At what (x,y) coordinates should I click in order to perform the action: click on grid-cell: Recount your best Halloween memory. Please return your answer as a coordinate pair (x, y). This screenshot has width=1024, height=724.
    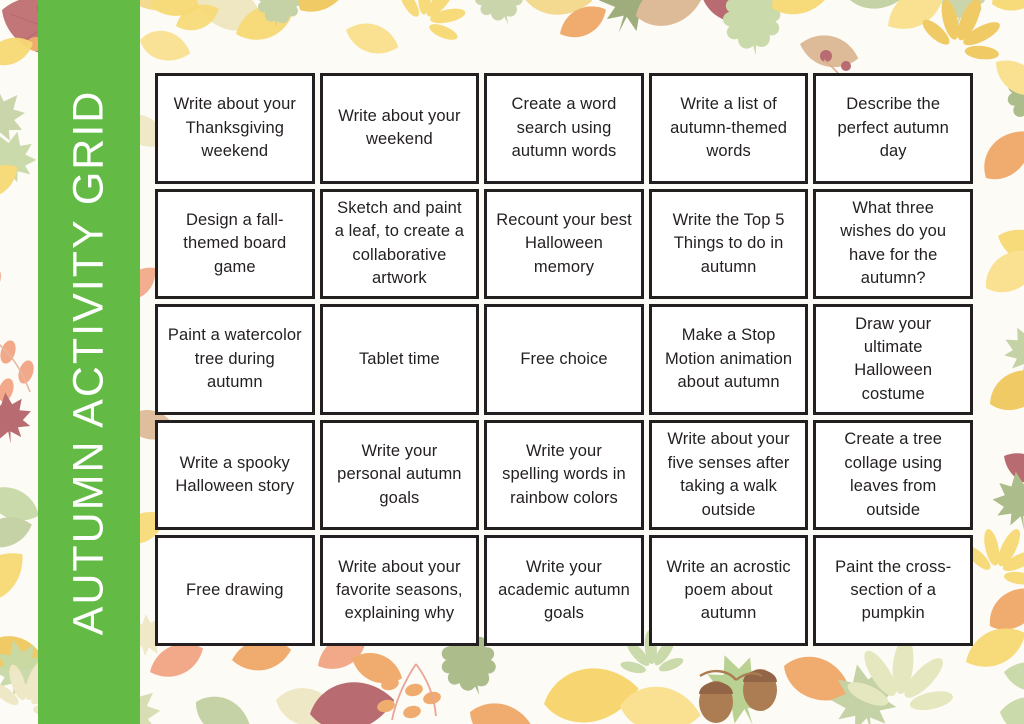
    Looking at the image, I should click on (564, 244).